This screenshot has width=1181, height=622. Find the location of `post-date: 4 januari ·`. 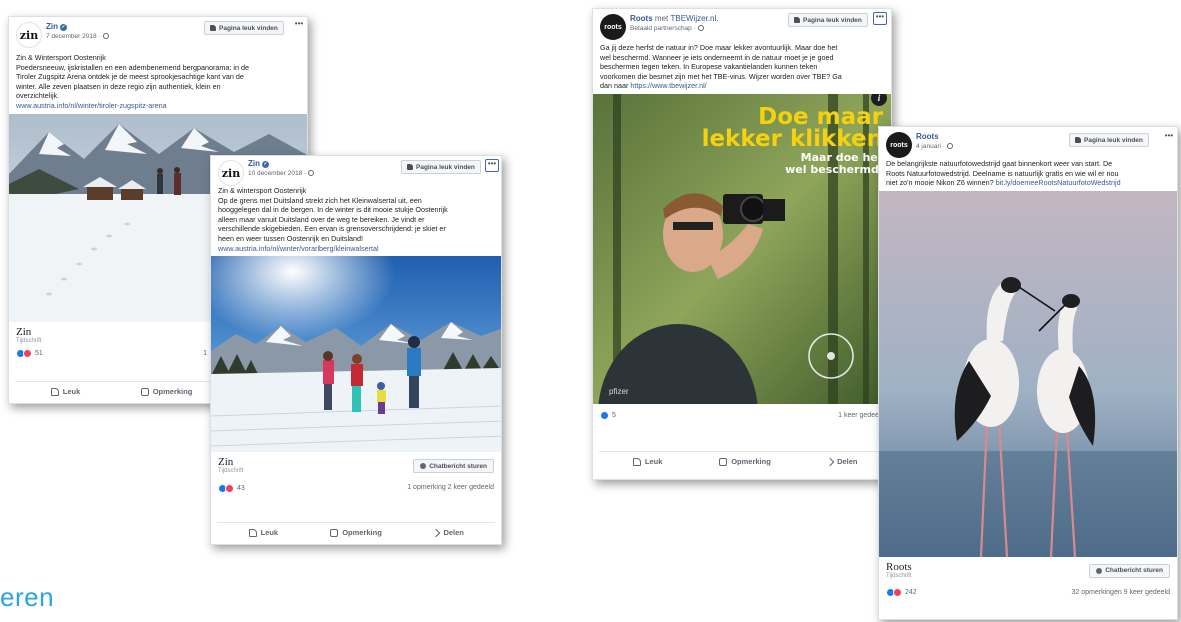

post-date: 4 januari · is located at coordinates (930, 146).